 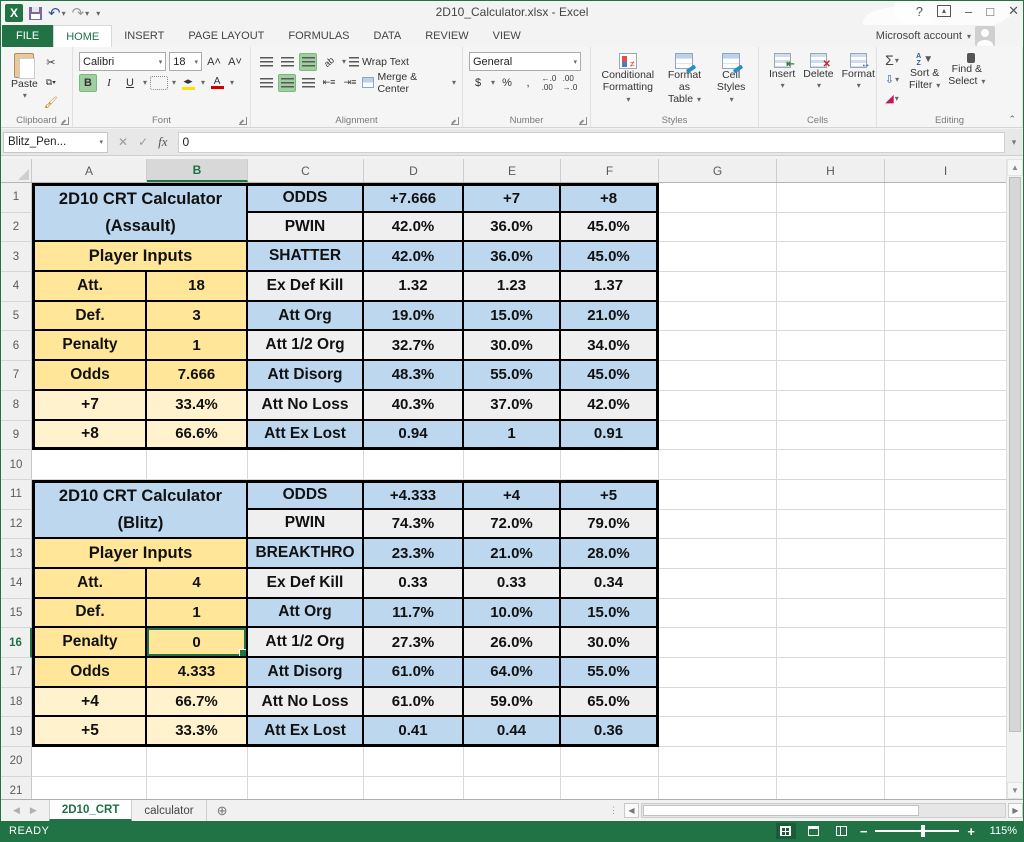 What do you see at coordinates (512, 198) in the screenshot?
I see `cell-E1: +7` at bounding box center [512, 198].